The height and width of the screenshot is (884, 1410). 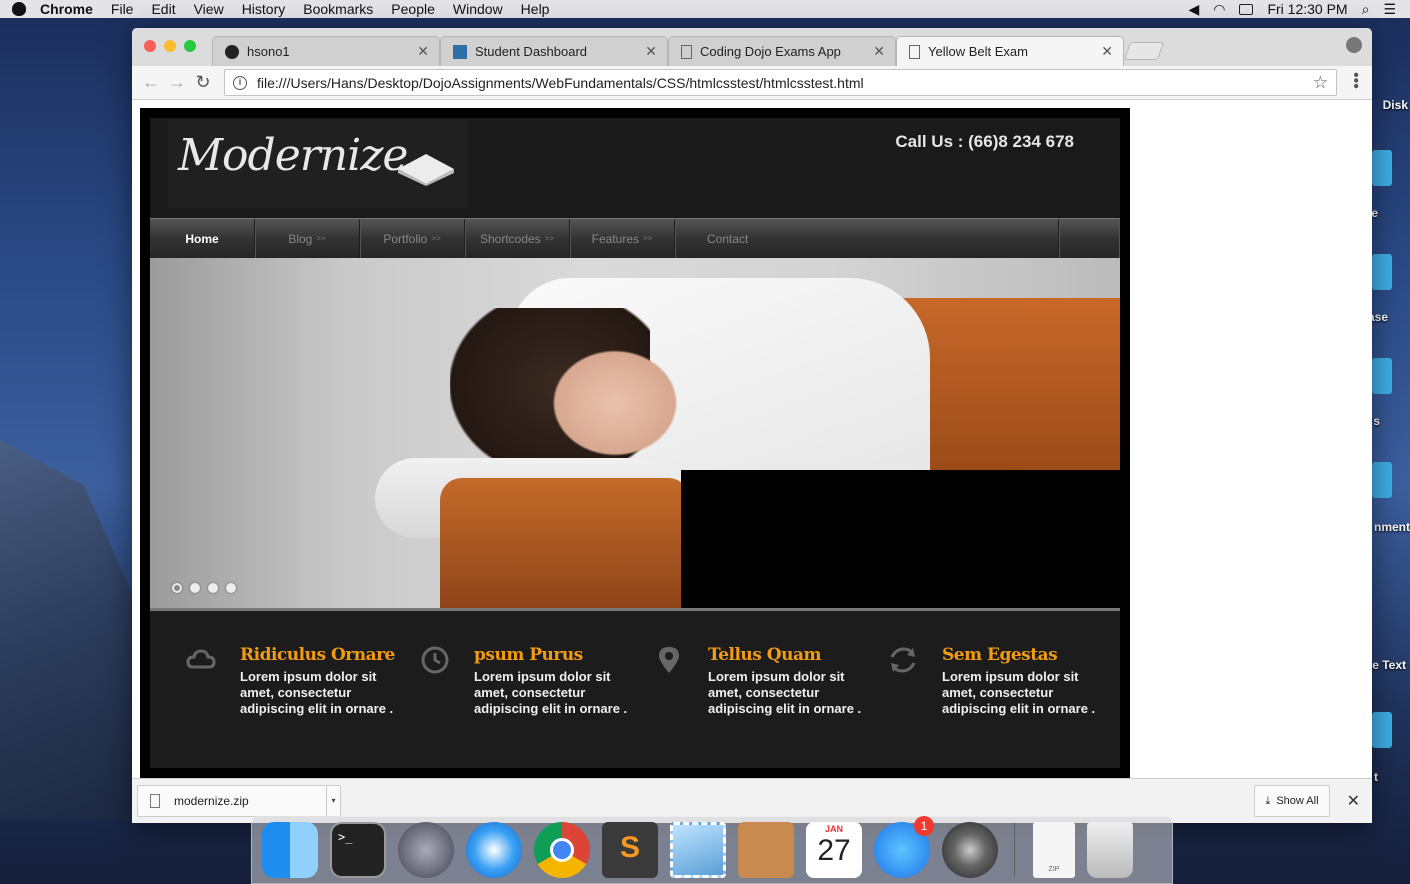 What do you see at coordinates (1366, 9) in the screenshot?
I see `spotlight-search-icon: ⌕` at bounding box center [1366, 9].